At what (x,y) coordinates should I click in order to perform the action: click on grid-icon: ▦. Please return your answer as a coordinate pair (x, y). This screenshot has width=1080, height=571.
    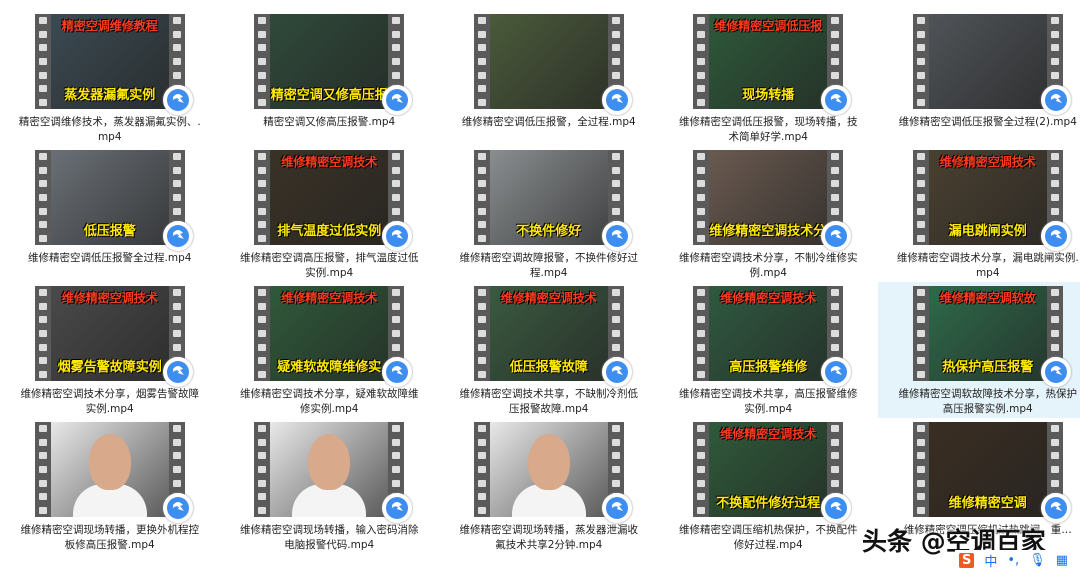
    Looking at the image, I should click on (1062, 560).